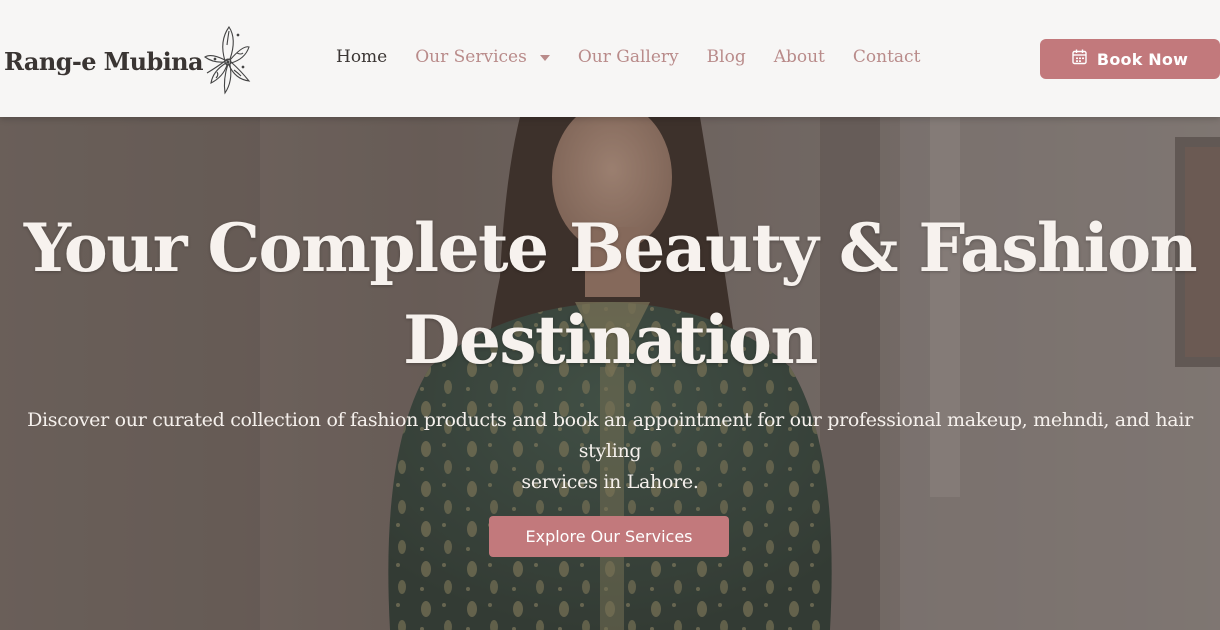 This screenshot has height=630, width=1220. I want to click on explore-services-button: Explore Our Services, so click(609, 536).